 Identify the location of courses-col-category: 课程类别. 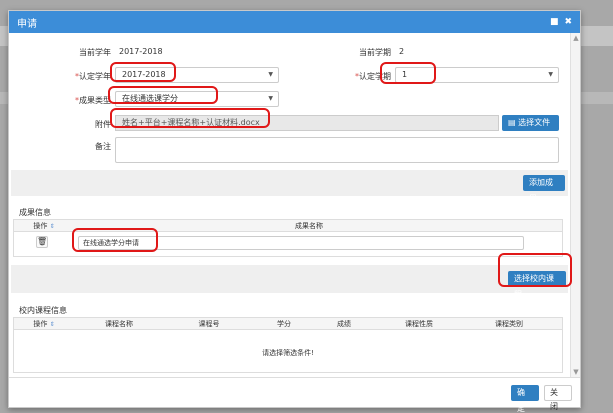
(509, 324).